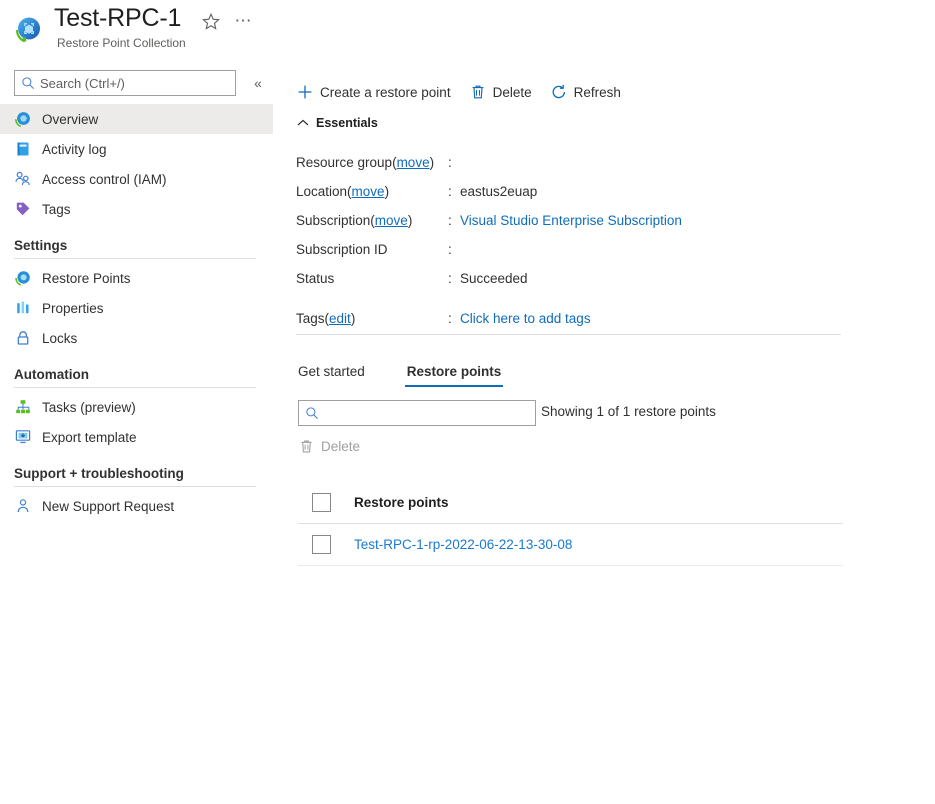  I want to click on refresh-icon, so click(558, 91).